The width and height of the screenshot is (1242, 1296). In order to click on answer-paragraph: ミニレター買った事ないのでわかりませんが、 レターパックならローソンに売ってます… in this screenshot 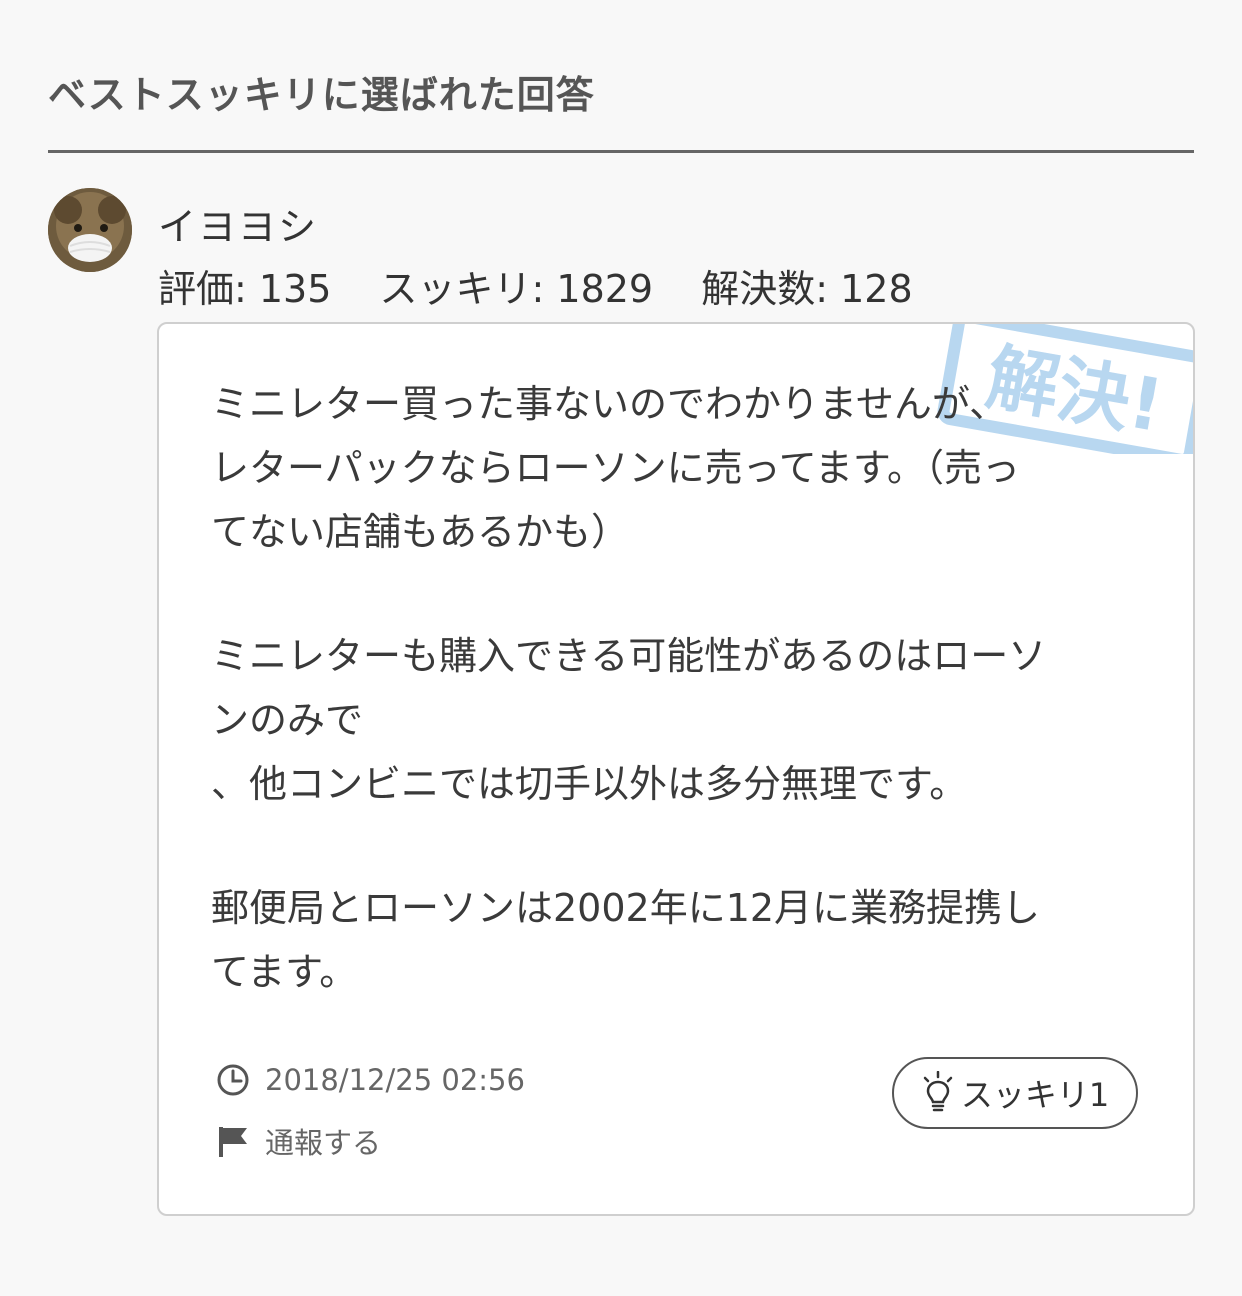, I will do `click(681, 468)`.